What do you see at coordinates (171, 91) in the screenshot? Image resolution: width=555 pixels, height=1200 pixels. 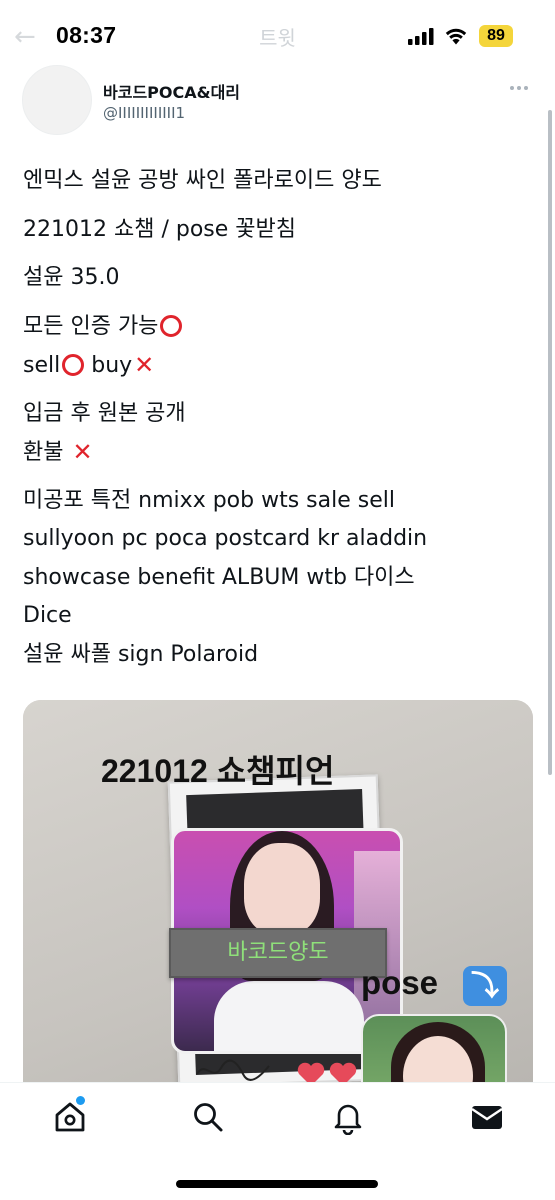 I see `display-name: 바코드POCA&대리` at bounding box center [171, 91].